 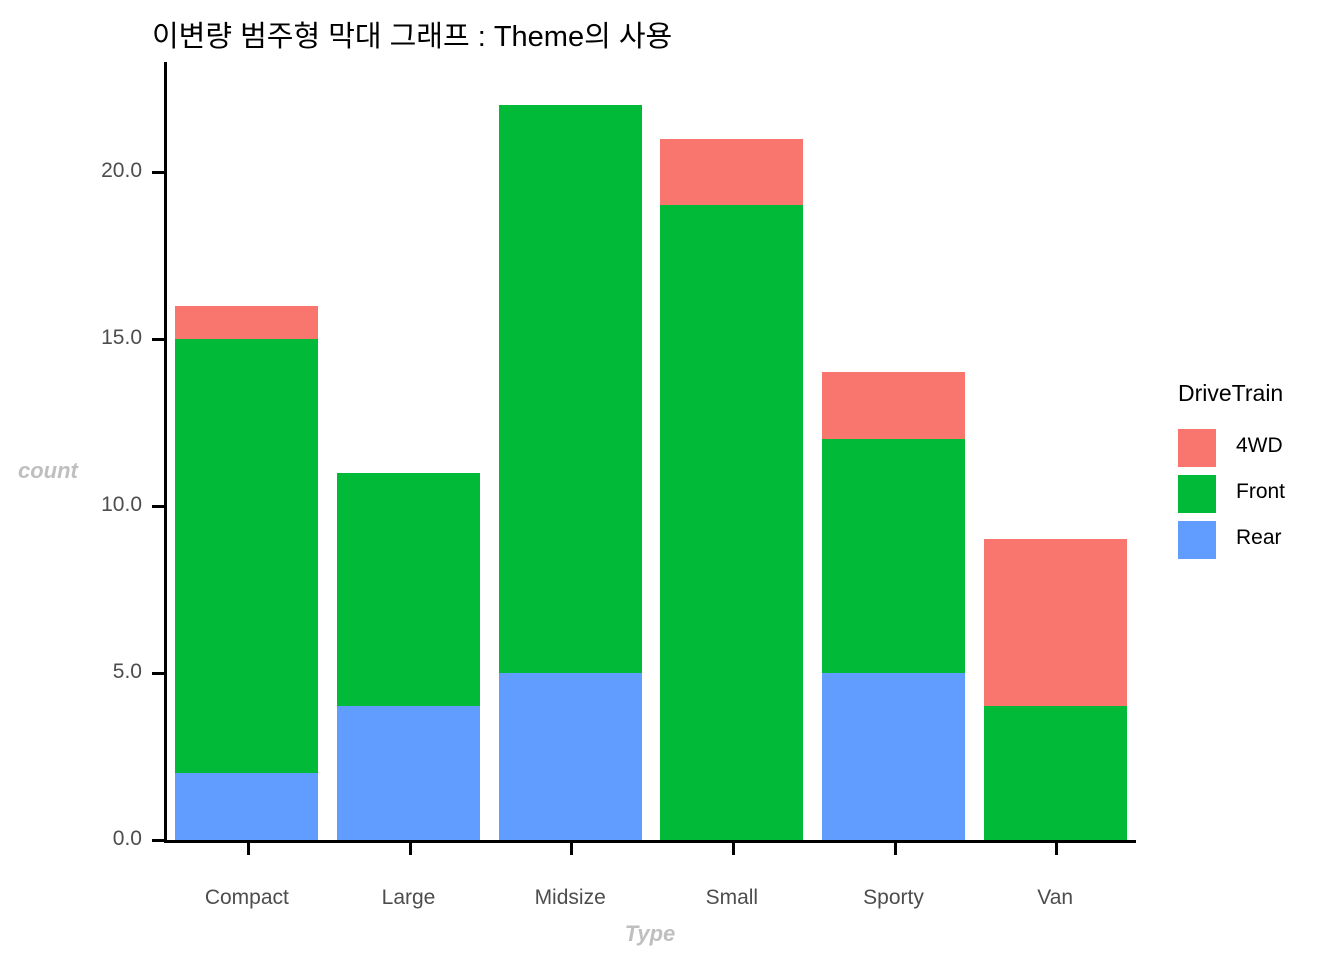 What do you see at coordinates (121, 504) in the screenshot?
I see `y-axis-label: 10.0` at bounding box center [121, 504].